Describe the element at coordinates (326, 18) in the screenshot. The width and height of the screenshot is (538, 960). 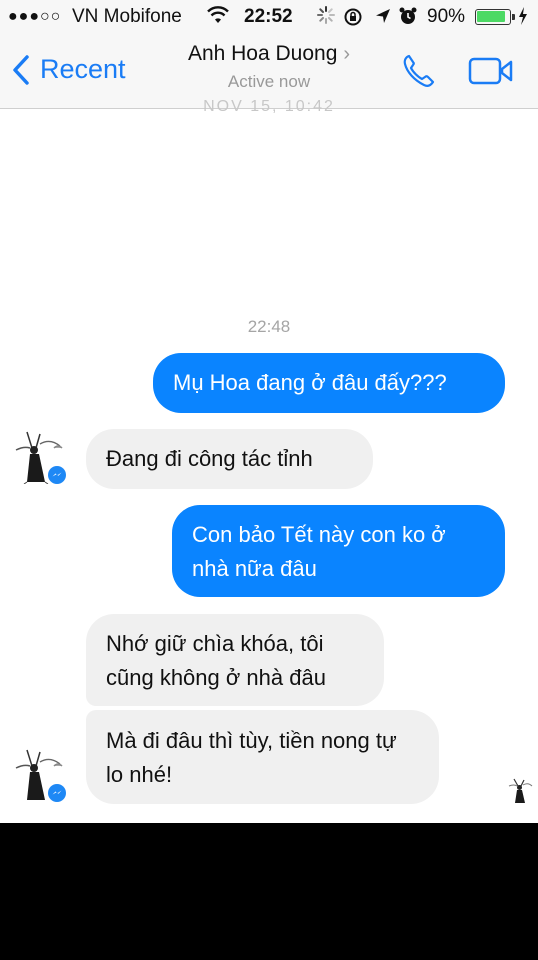
I see `activity-spinner-icon` at that location.